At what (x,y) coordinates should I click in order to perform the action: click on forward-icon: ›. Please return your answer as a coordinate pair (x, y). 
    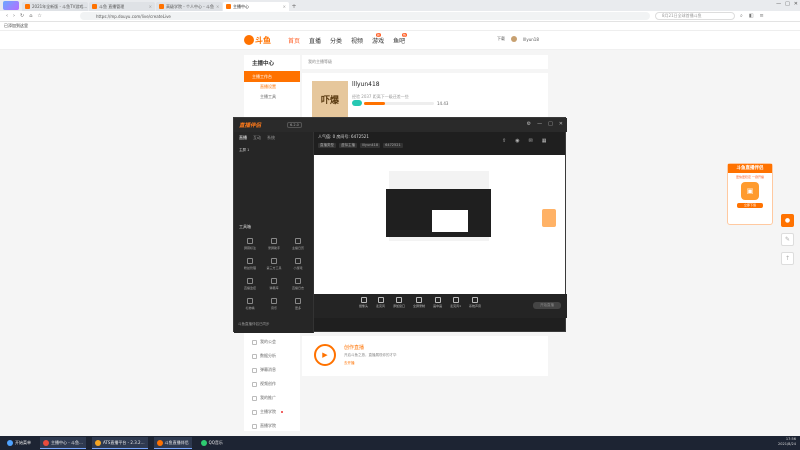
    Looking at the image, I should click on (14, 16).